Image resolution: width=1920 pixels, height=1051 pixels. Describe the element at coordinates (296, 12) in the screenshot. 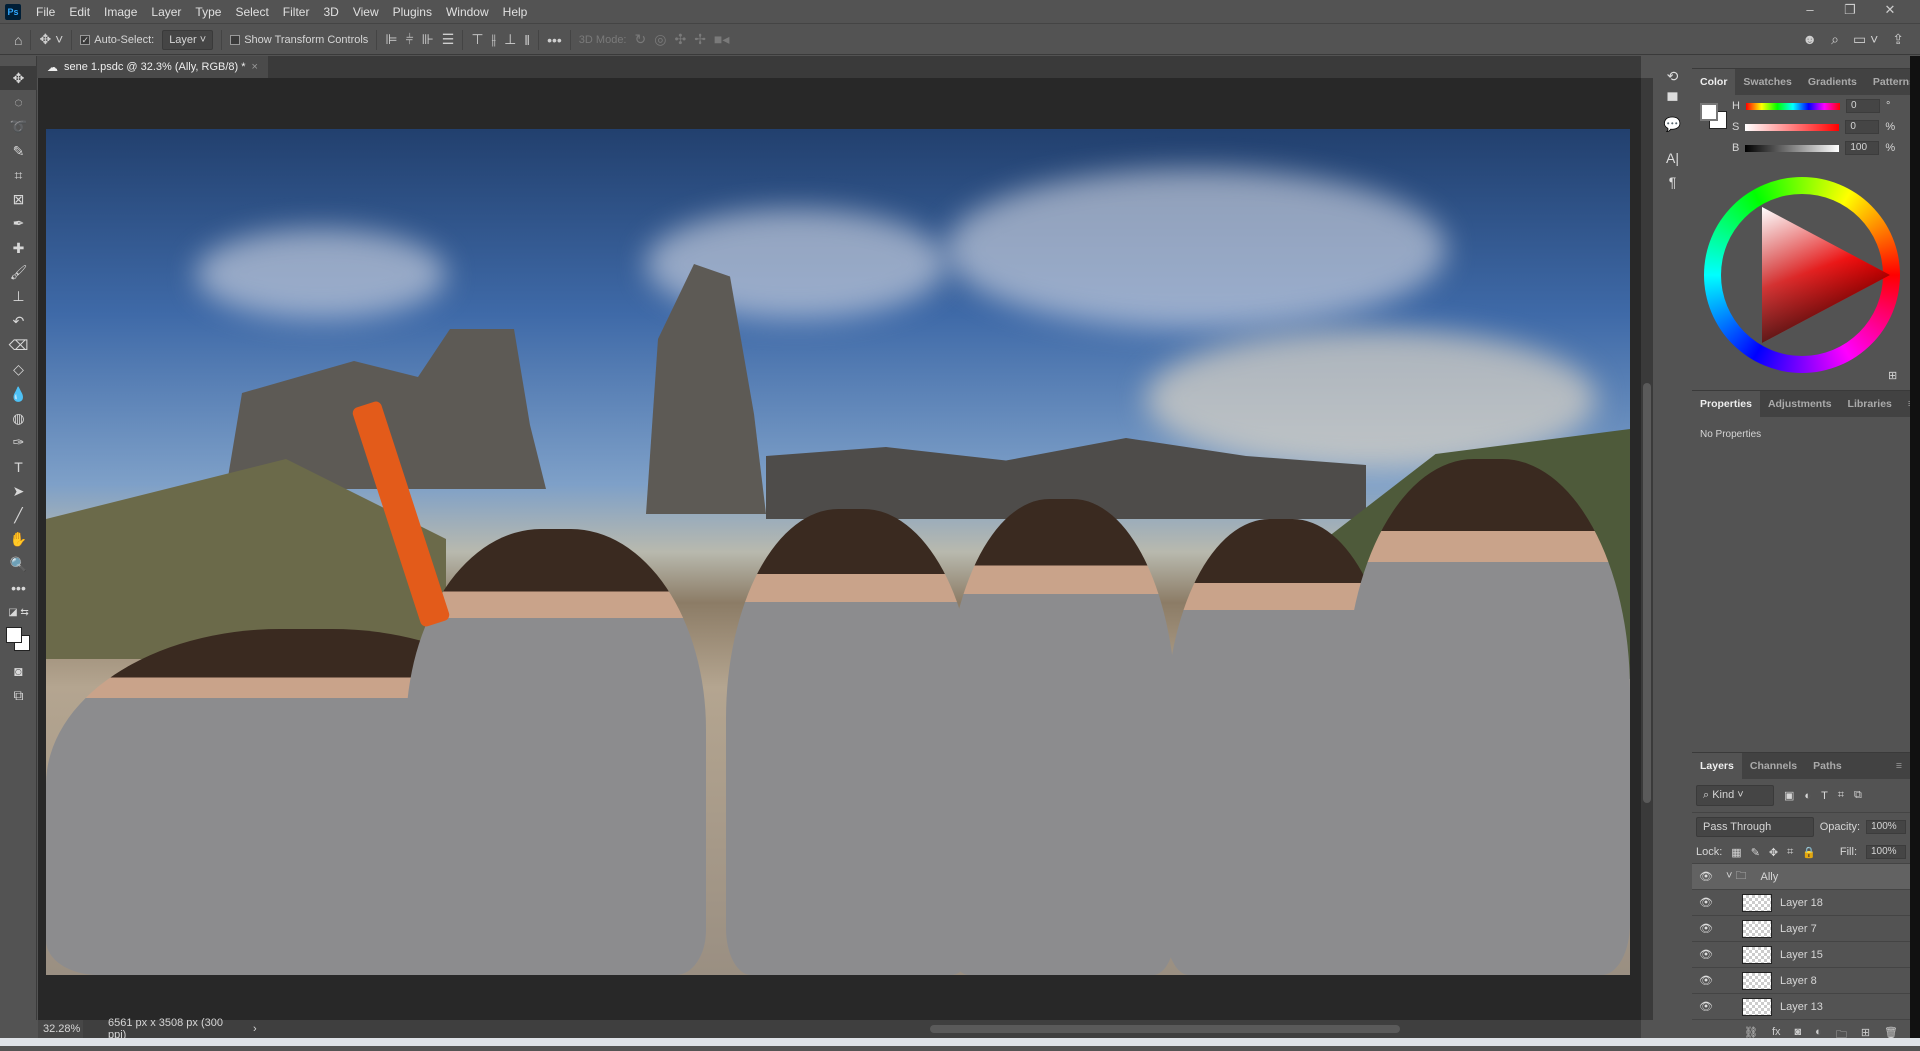

I see `menu-filter: Filter` at that location.